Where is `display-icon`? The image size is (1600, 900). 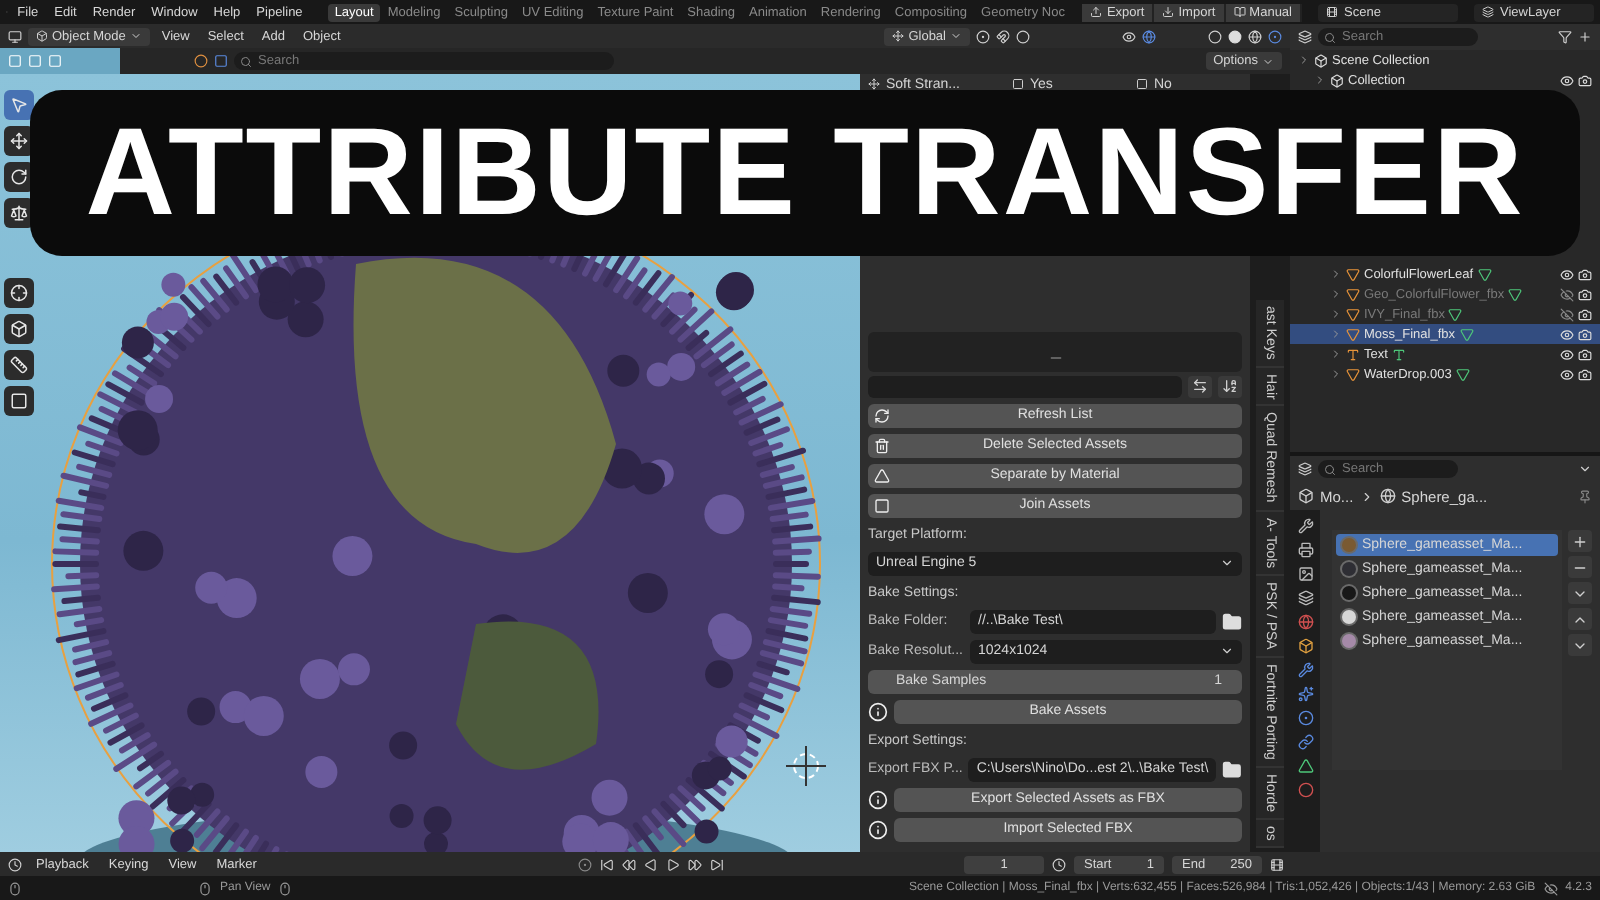 display-icon is located at coordinates (221, 61).